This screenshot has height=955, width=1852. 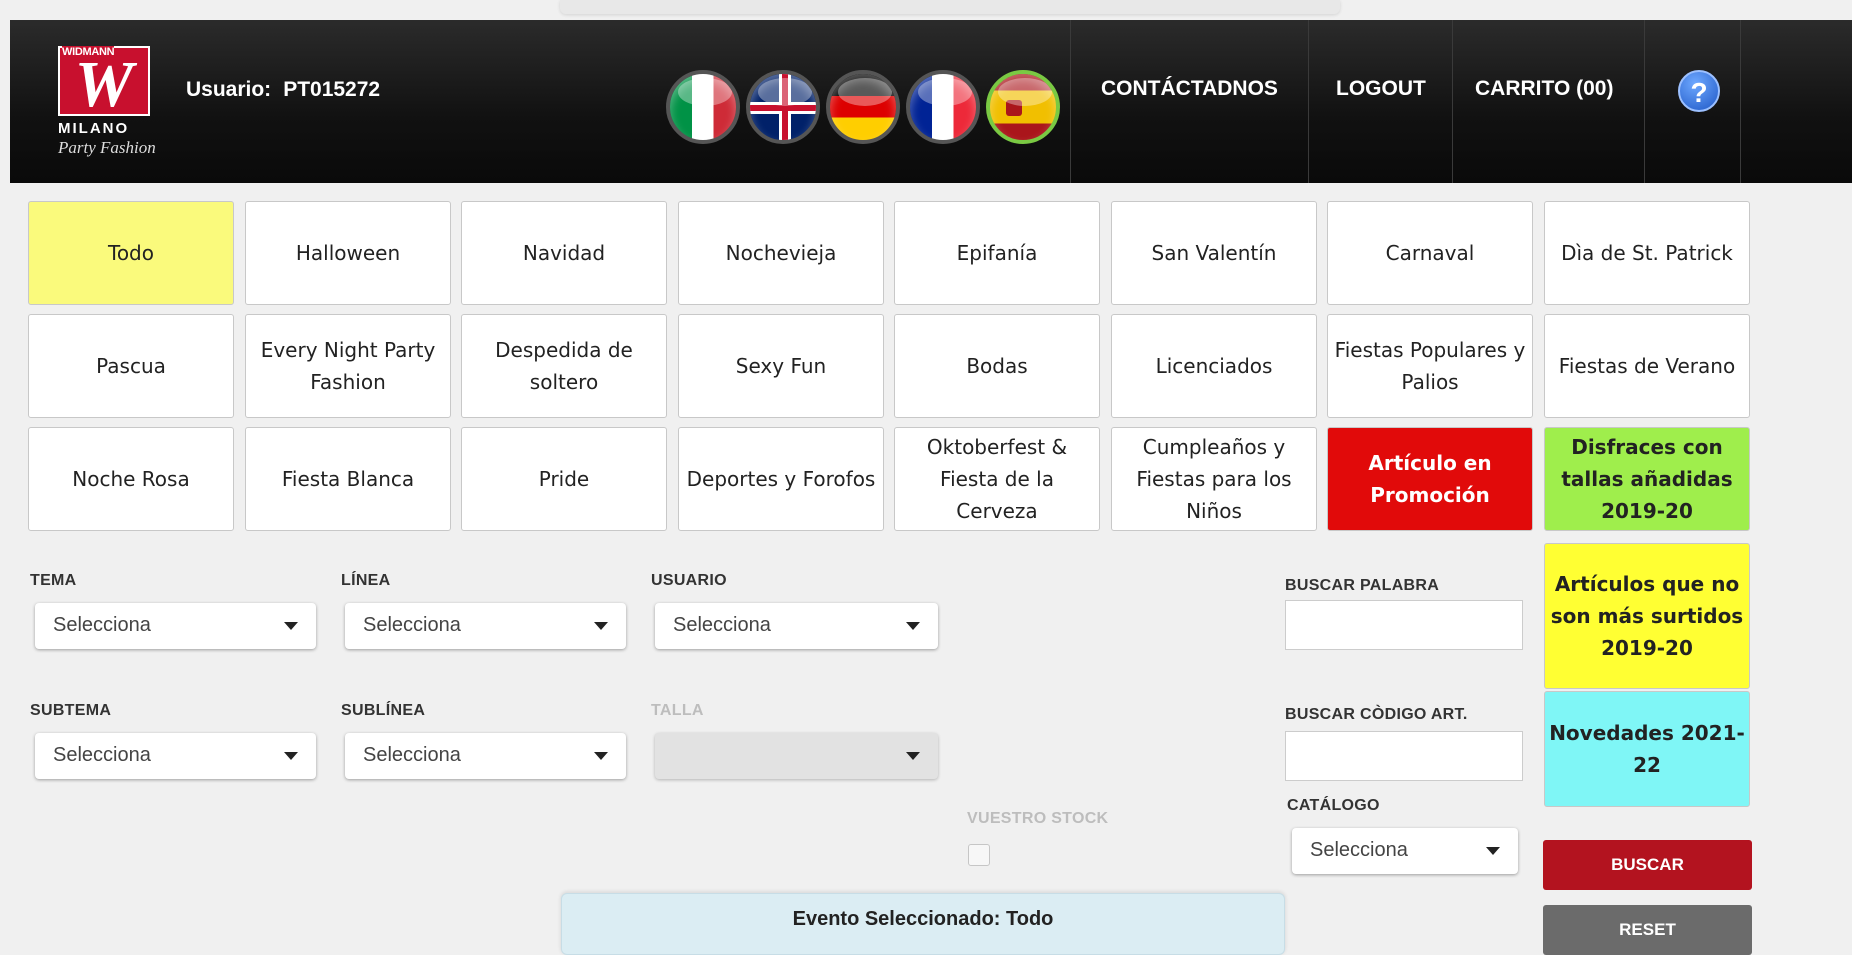 What do you see at coordinates (1381, 89) in the screenshot?
I see `logout-link: LOGOUT` at bounding box center [1381, 89].